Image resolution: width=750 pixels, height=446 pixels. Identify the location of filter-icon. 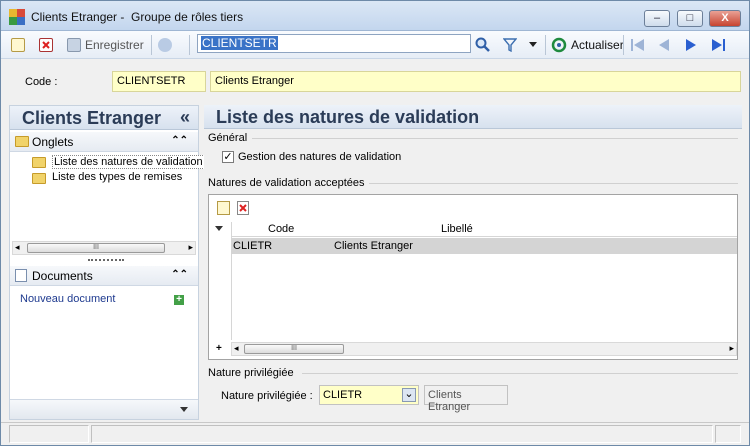
(510, 45).